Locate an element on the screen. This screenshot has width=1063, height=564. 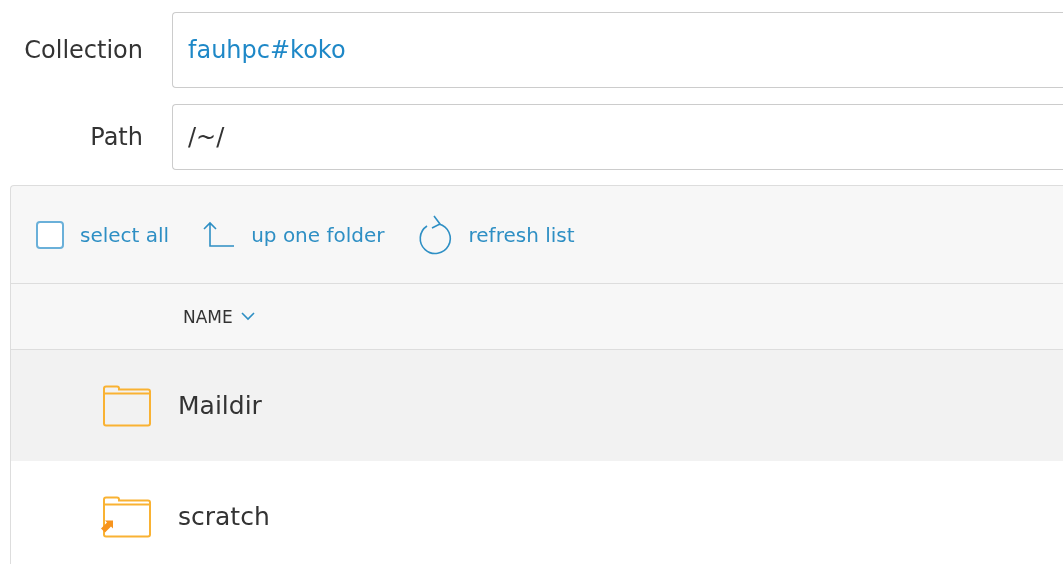
field-label: Path is located at coordinates (116, 137).